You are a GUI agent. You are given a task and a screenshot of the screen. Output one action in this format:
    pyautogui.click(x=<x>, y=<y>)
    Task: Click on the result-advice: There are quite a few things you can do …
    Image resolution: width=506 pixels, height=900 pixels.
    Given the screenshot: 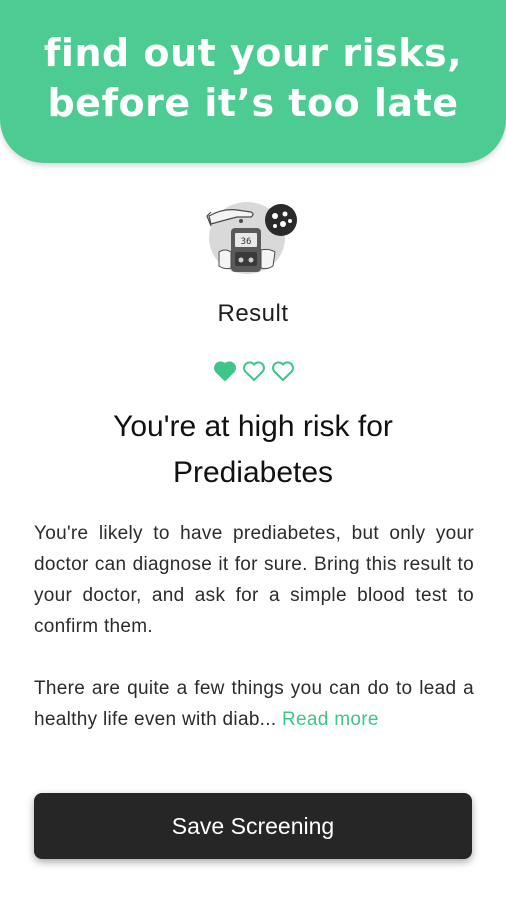 What is the action you would take?
    pyautogui.click(x=254, y=704)
    